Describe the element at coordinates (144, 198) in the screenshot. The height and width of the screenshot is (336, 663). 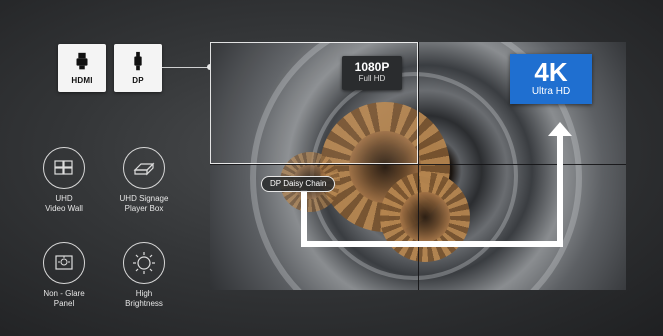
I see `feature-label-line1: UHD Signage` at that location.